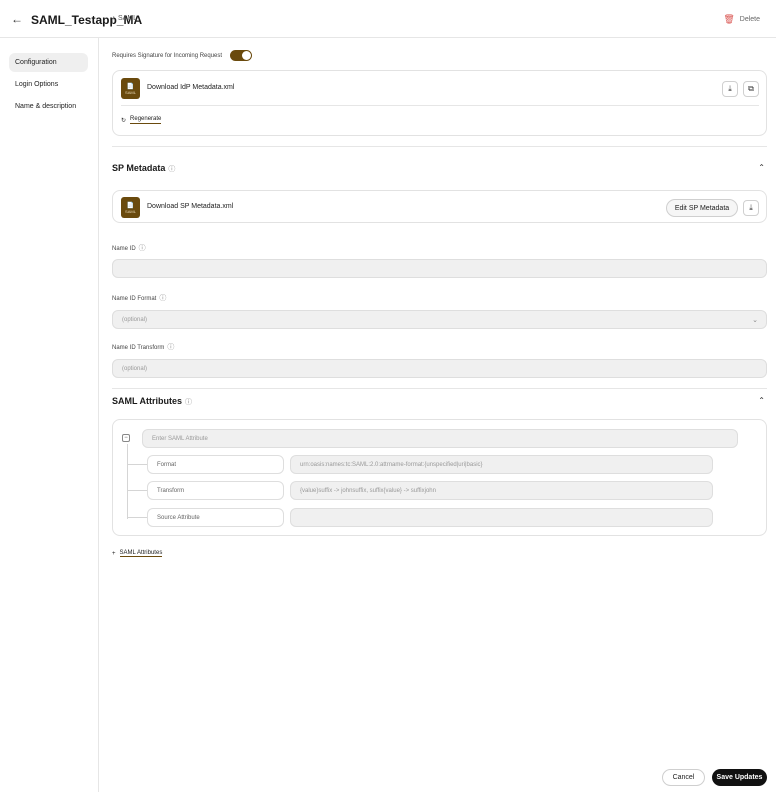 This screenshot has width=776, height=792. What do you see at coordinates (241, 55) in the screenshot?
I see `signature-toggle` at bounding box center [241, 55].